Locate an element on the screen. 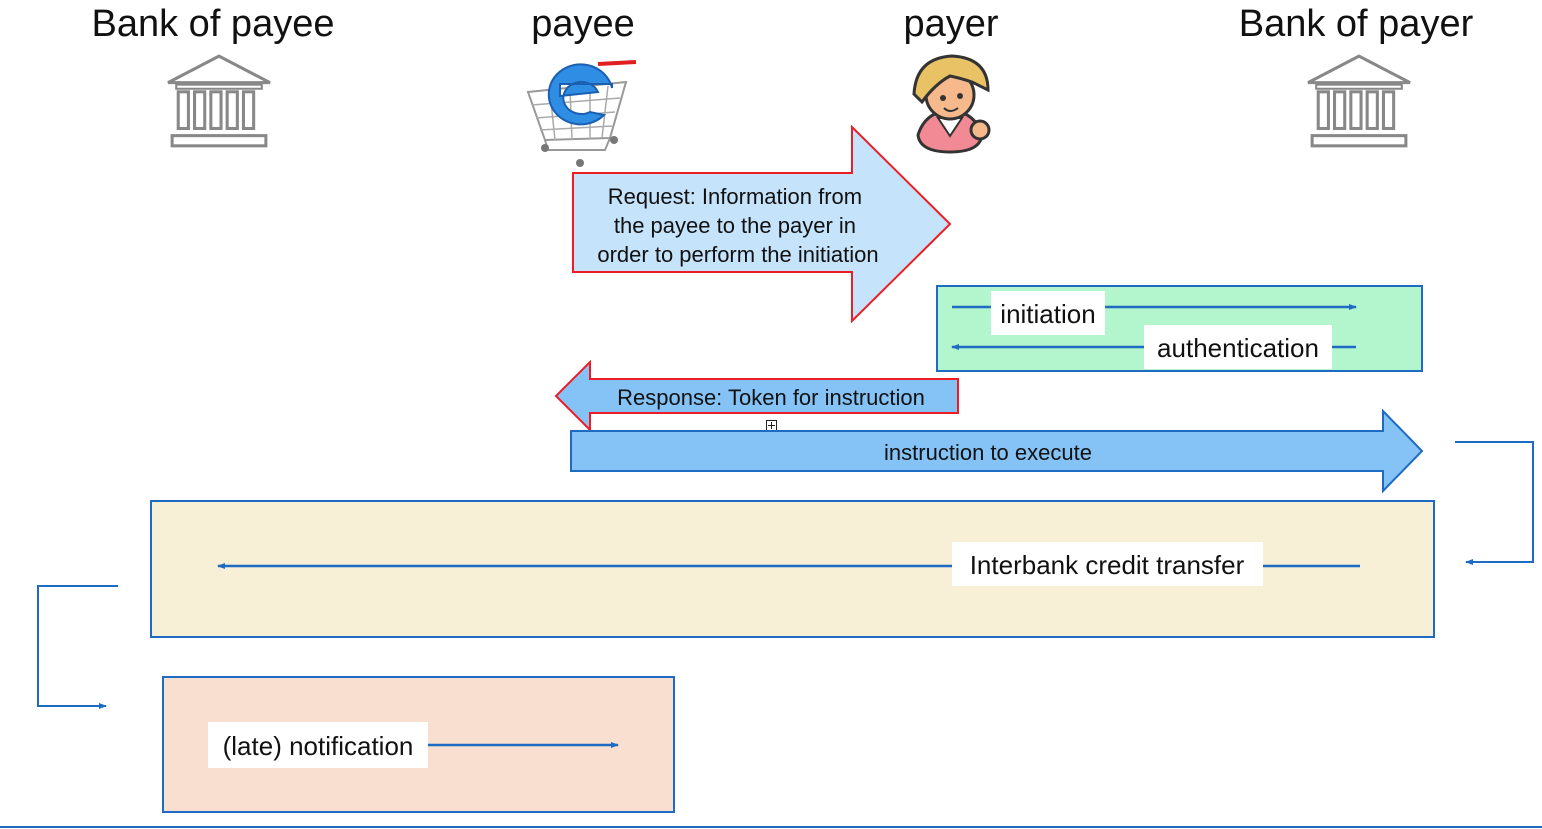 Image resolution: width=1542 pixels, height=829 pixels. response-arrow: Response: Token for instruction is located at coordinates (756, 396).